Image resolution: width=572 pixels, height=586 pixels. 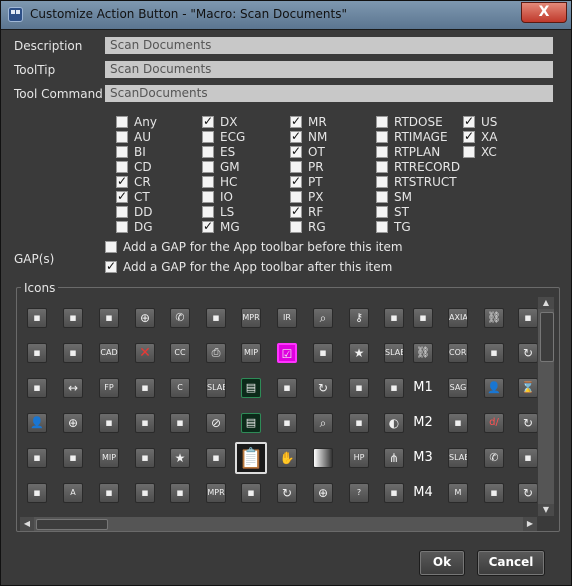 What do you see at coordinates (408, 152) in the screenshot?
I see `modality-checkbox-rtplan: RTPLAN` at bounding box center [408, 152].